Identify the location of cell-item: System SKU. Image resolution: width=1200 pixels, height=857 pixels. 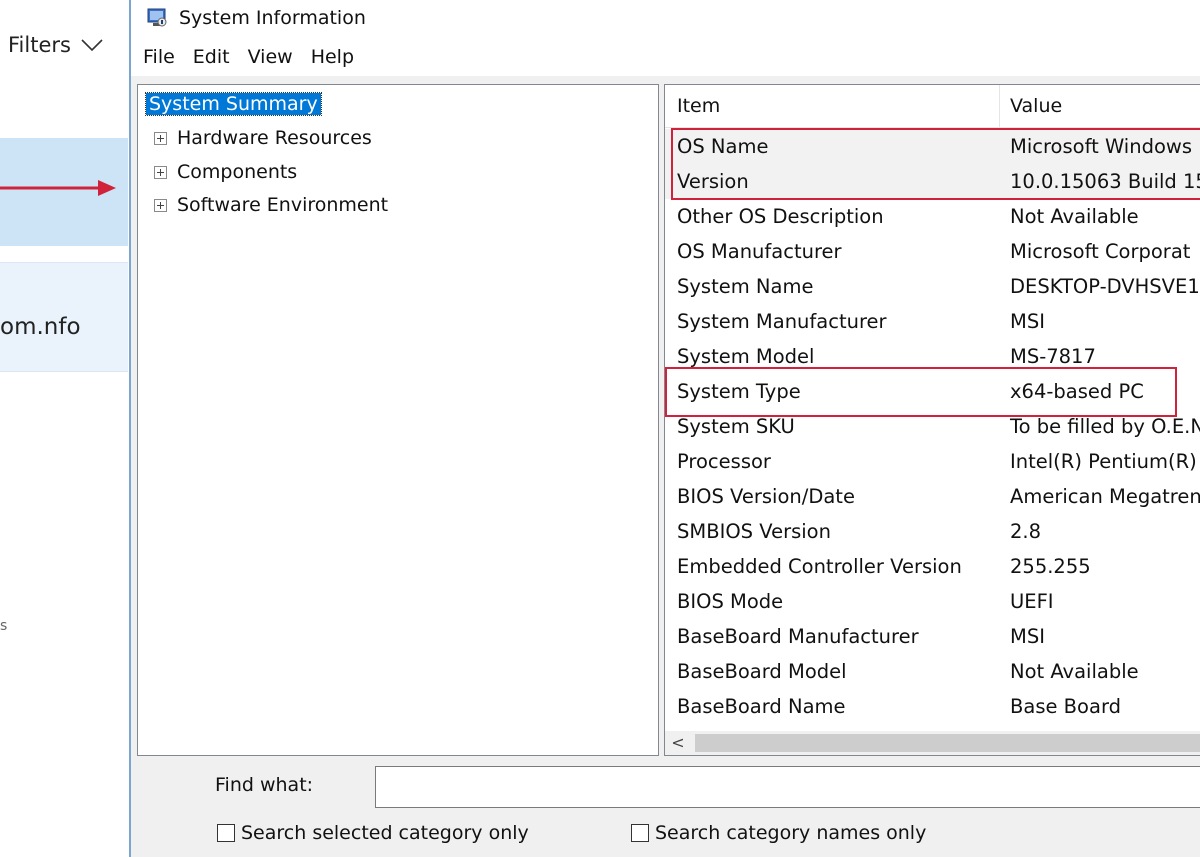
(736, 426).